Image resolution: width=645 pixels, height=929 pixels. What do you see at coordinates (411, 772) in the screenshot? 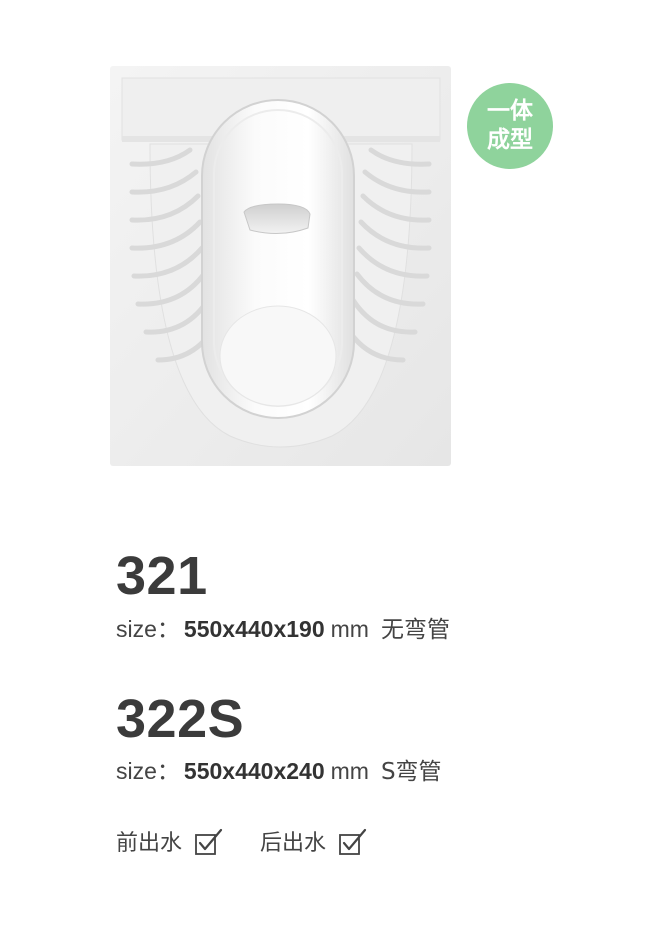
I see `trap-type: S弯管` at bounding box center [411, 772].